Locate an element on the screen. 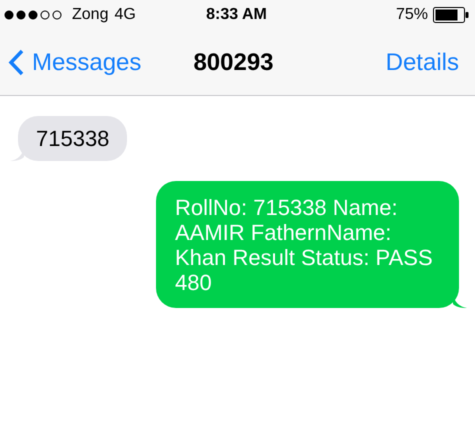  back-button: Messages is located at coordinates (83, 62).